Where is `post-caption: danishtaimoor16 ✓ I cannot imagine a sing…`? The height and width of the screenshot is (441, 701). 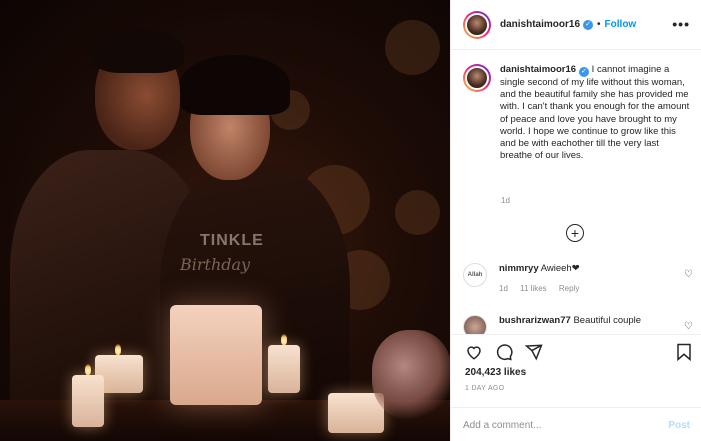
post-caption: danishtaimoor16 ✓ I cannot imagine a sing… is located at coordinates (578, 113).